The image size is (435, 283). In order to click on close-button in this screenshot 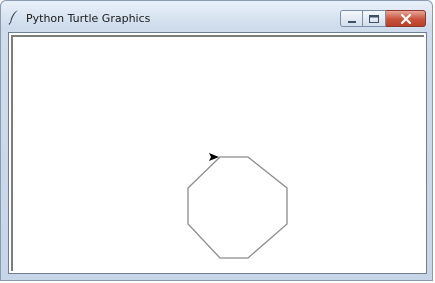, I will do `click(406, 18)`.